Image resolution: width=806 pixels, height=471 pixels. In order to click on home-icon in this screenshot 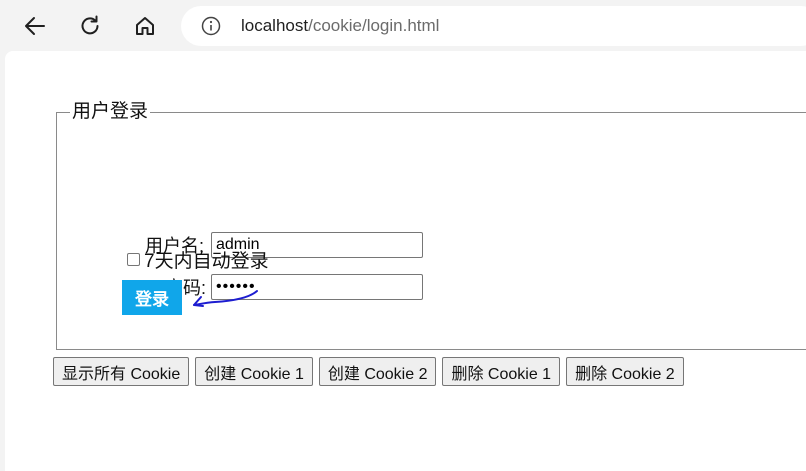, I will do `click(145, 26)`.